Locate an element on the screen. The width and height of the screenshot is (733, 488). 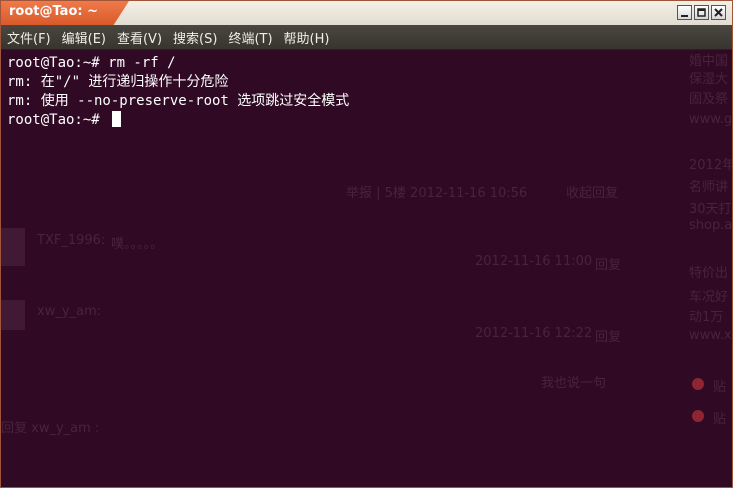
ghost-side-post2: 贴 is located at coordinates (720, 419).